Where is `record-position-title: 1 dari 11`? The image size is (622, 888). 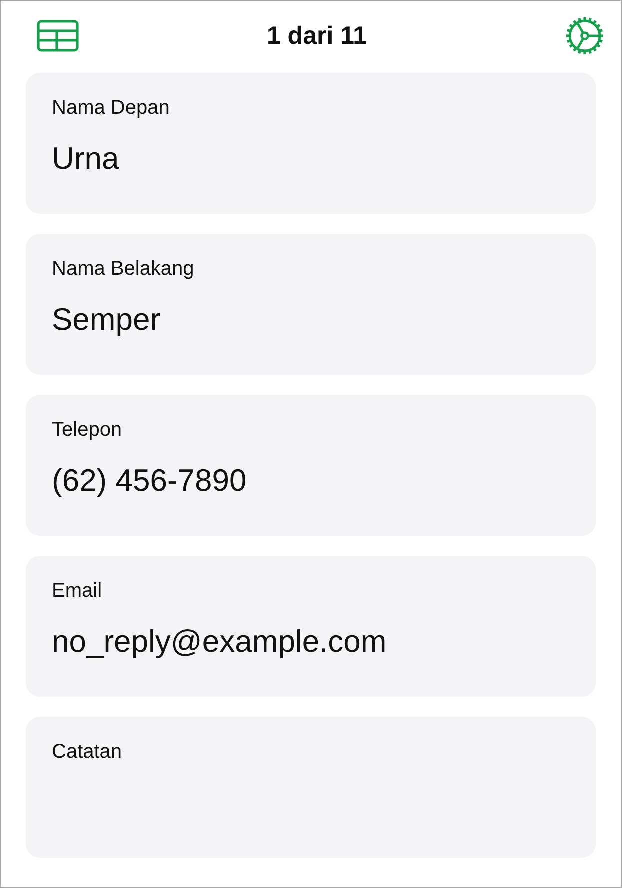
record-position-title: 1 dari 11 is located at coordinates (317, 36).